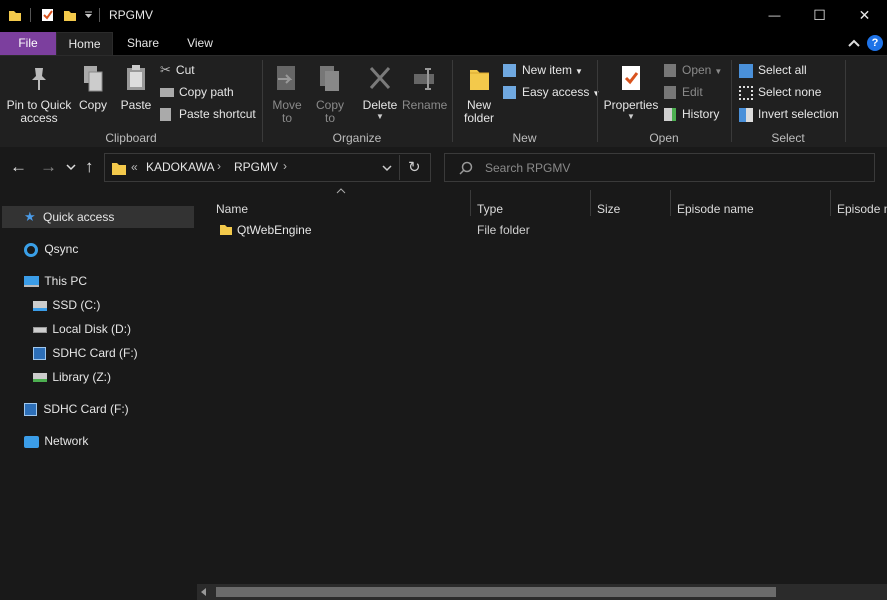 This screenshot has height=600, width=887. What do you see at coordinates (425, 105) in the screenshot?
I see `rename-label: Rename` at bounding box center [425, 105].